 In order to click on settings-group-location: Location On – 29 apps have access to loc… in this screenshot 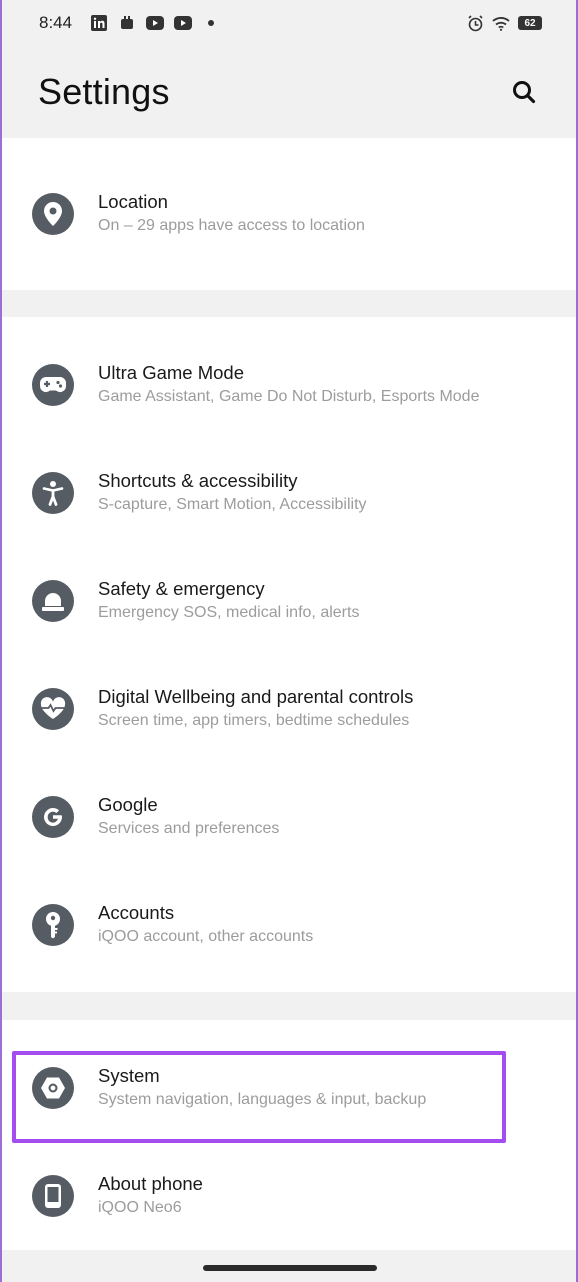, I will do `click(289, 214)`.